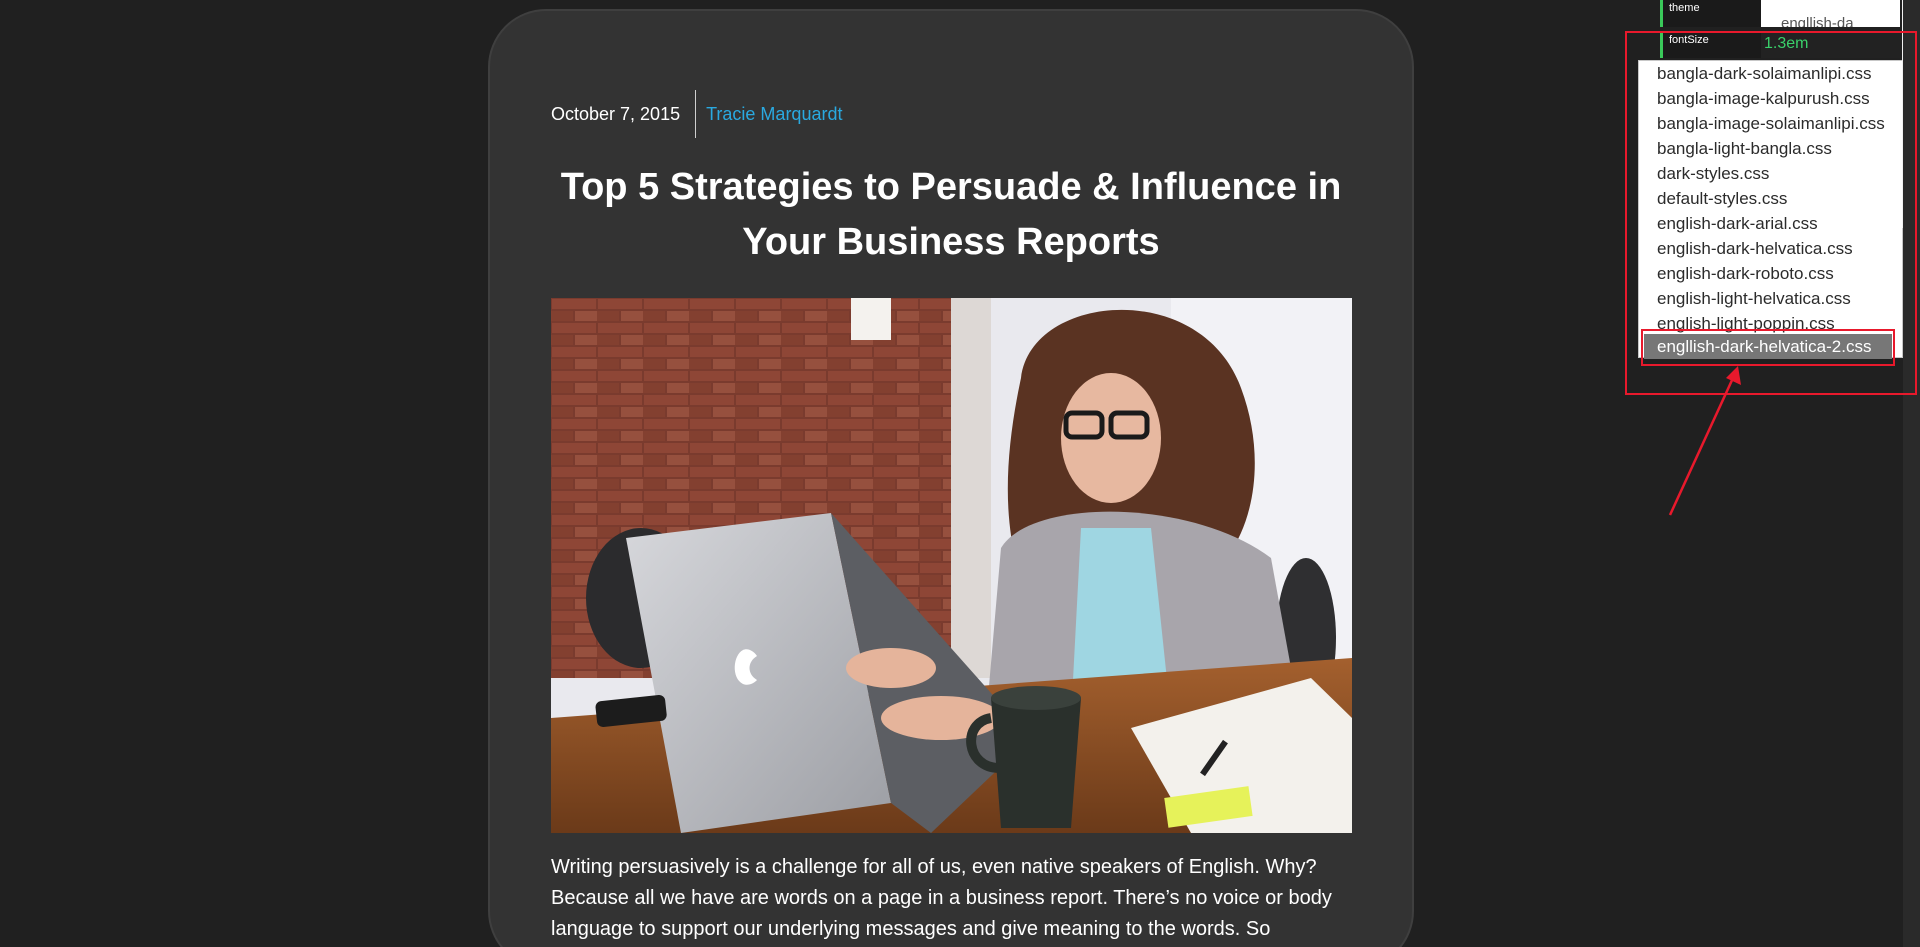 The width and height of the screenshot is (1920, 947). I want to click on dropdown-option: english-dark-arial.css, so click(1770, 223).